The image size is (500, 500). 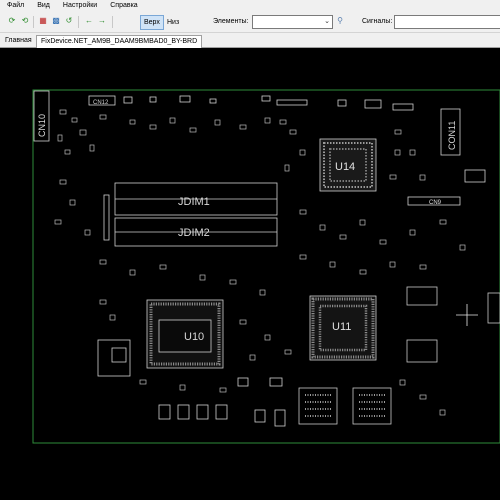 I want to click on signals-input, so click(x=447, y=22).